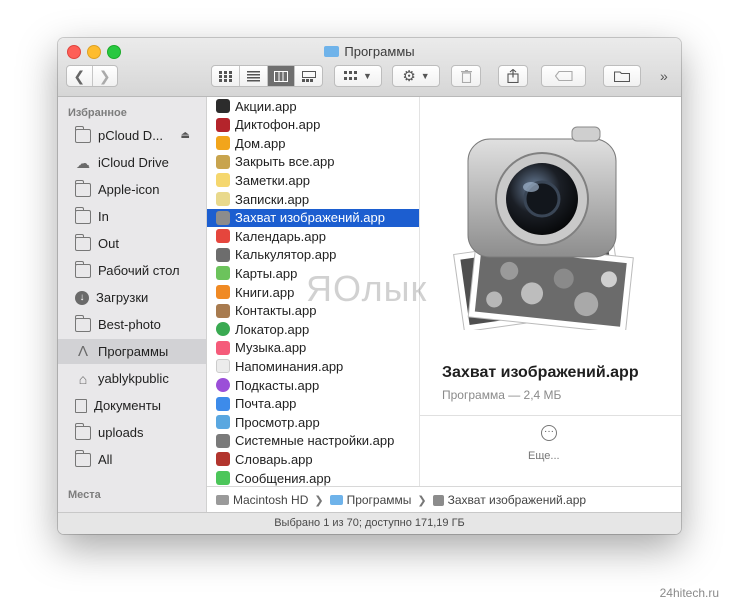 The width and height of the screenshot is (737, 610). I want to click on list-item: Калькулятор.app, so click(313, 255).